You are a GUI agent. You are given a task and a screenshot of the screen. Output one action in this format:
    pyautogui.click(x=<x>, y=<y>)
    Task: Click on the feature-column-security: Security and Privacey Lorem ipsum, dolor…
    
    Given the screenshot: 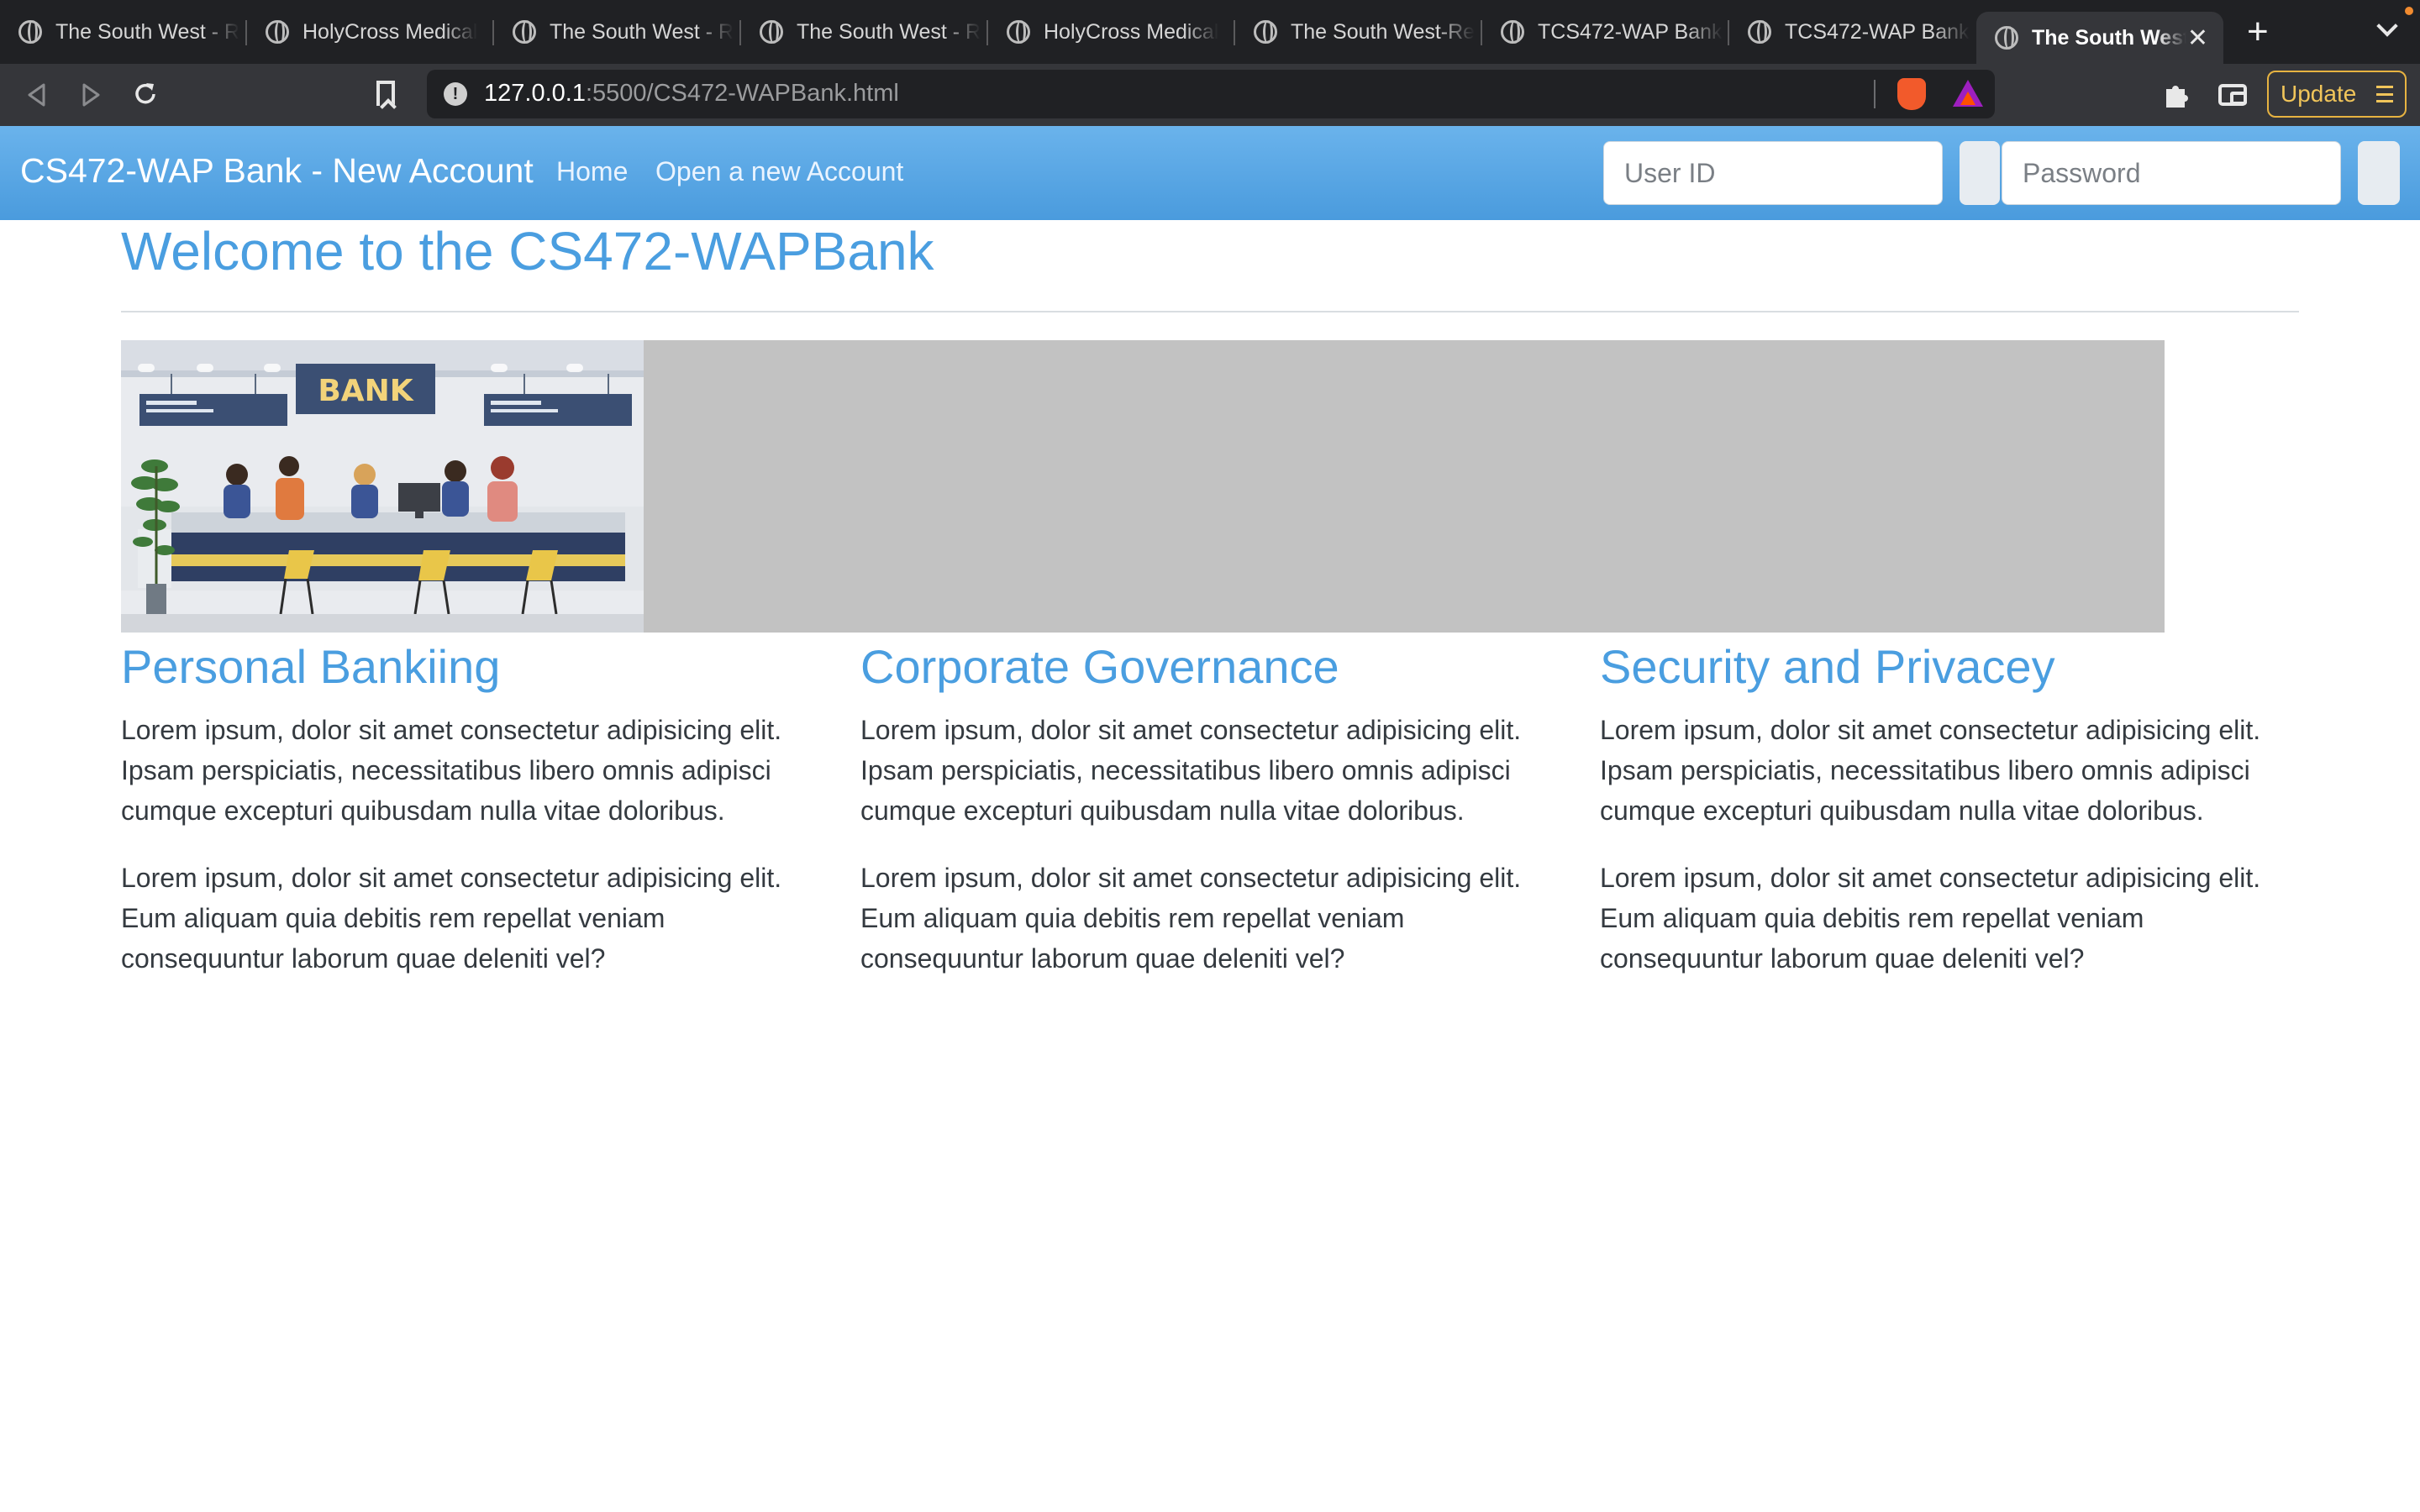 What is the action you would take?
    pyautogui.click(x=1948, y=806)
    